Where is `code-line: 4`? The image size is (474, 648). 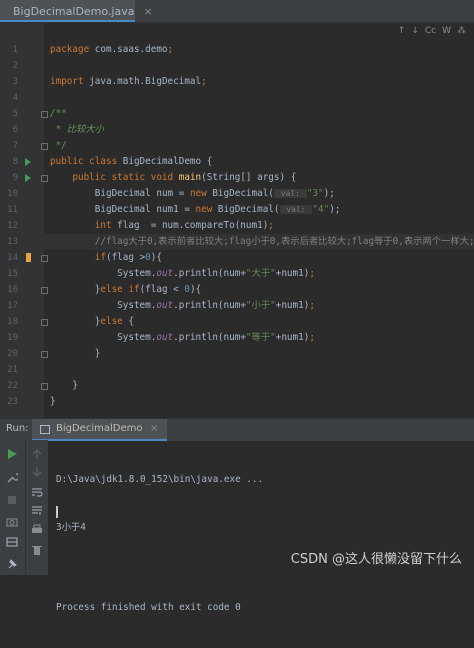 code-line: 4 is located at coordinates (237, 98).